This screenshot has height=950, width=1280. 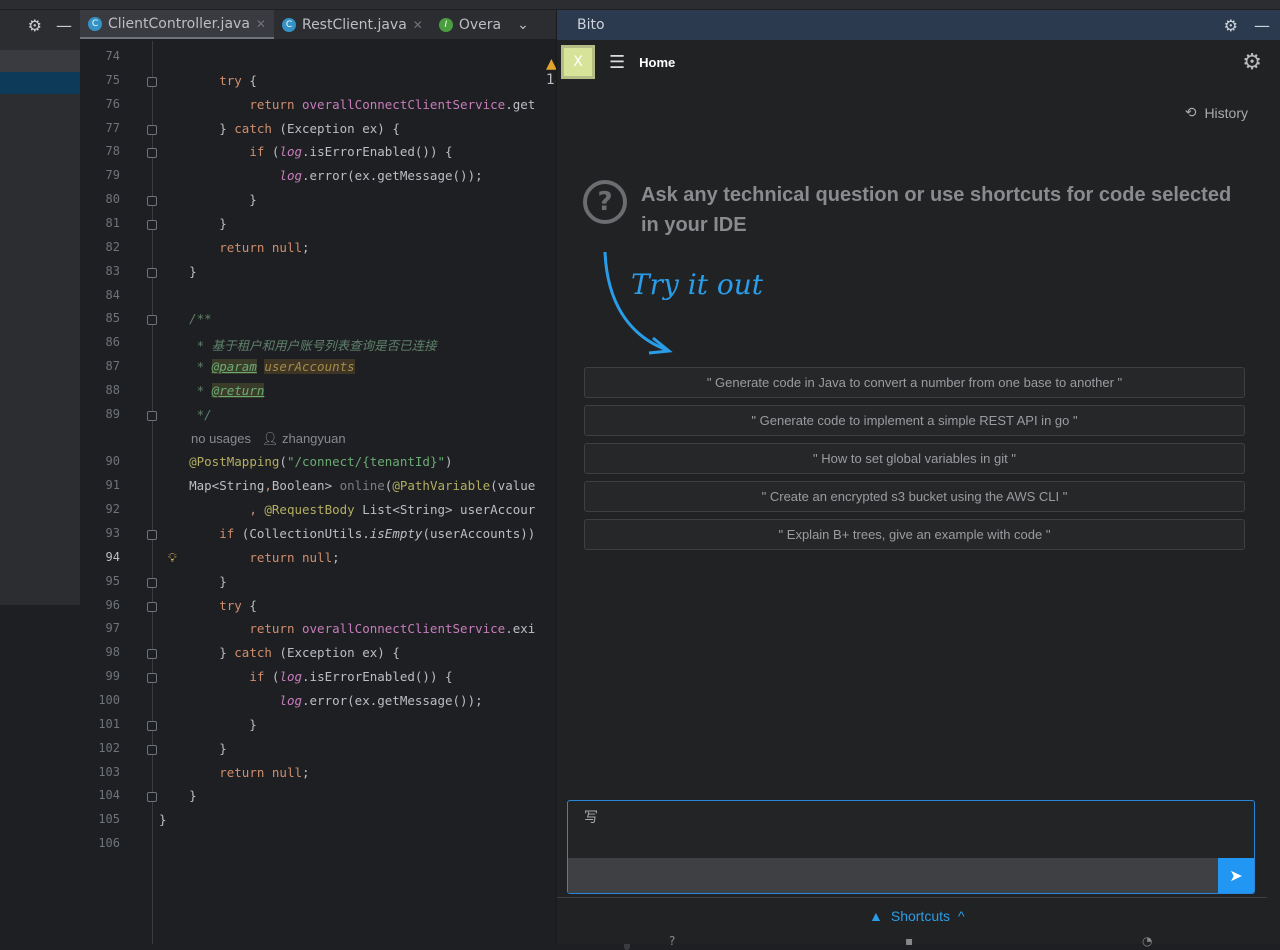 I want to click on line-number: 80, so click(x=112, y=199).